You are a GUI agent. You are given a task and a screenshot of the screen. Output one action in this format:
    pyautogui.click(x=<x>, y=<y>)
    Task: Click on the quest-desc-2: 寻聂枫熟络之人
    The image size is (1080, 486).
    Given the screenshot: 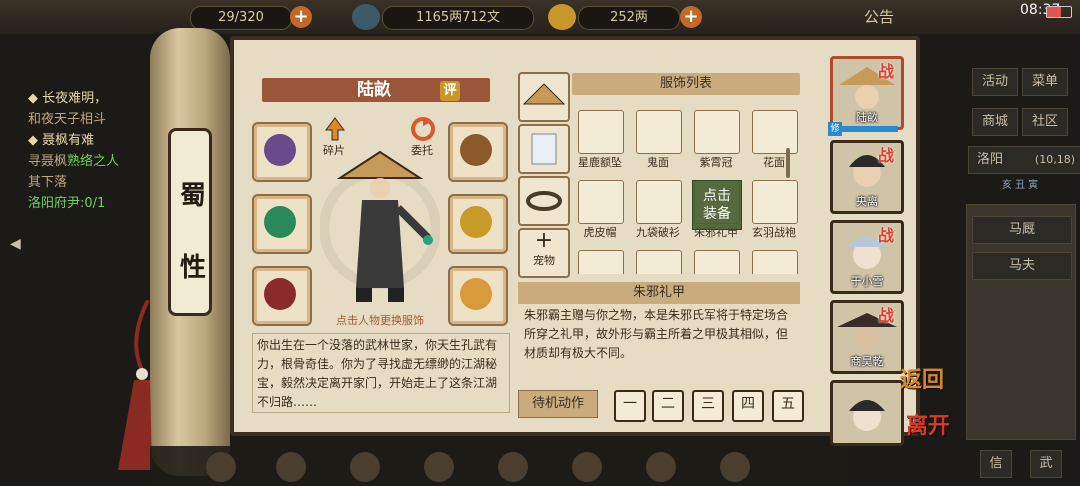 What is the action you would take?
    pyautogui.click(x=74, y=161)
    